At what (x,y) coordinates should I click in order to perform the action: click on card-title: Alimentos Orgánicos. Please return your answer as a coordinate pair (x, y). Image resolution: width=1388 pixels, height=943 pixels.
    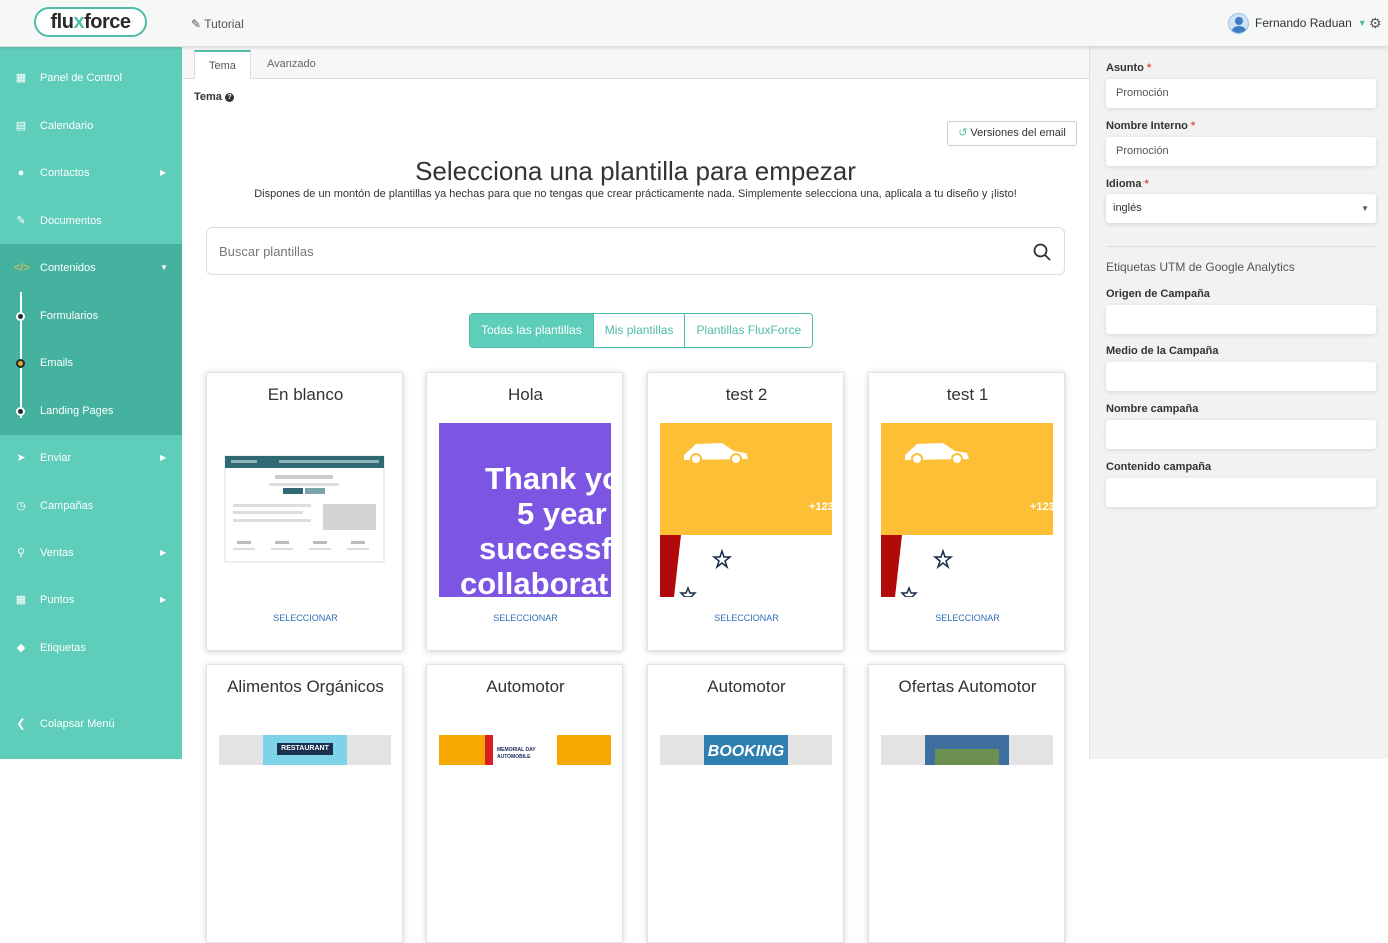
    Looking at the image, I should click on (305, 686).